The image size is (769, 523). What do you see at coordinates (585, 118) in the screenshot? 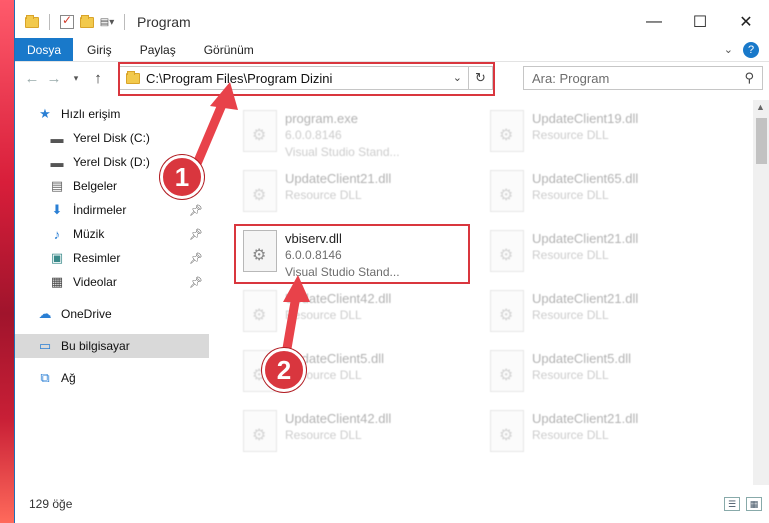
I see `file-name: UpdateClient19.dll` at bounding box center [585, 118].